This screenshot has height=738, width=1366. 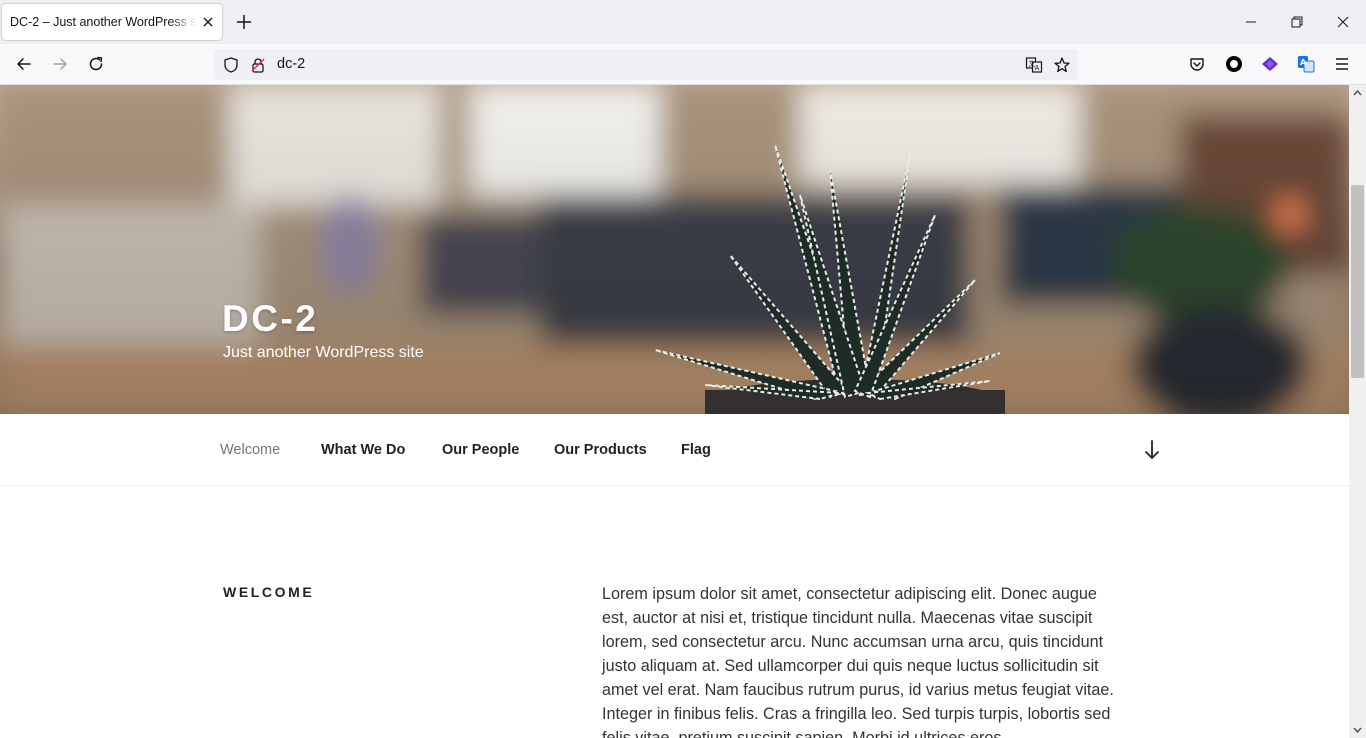 I want to click on forward-arrow-icon, so click(x=60, y=64).